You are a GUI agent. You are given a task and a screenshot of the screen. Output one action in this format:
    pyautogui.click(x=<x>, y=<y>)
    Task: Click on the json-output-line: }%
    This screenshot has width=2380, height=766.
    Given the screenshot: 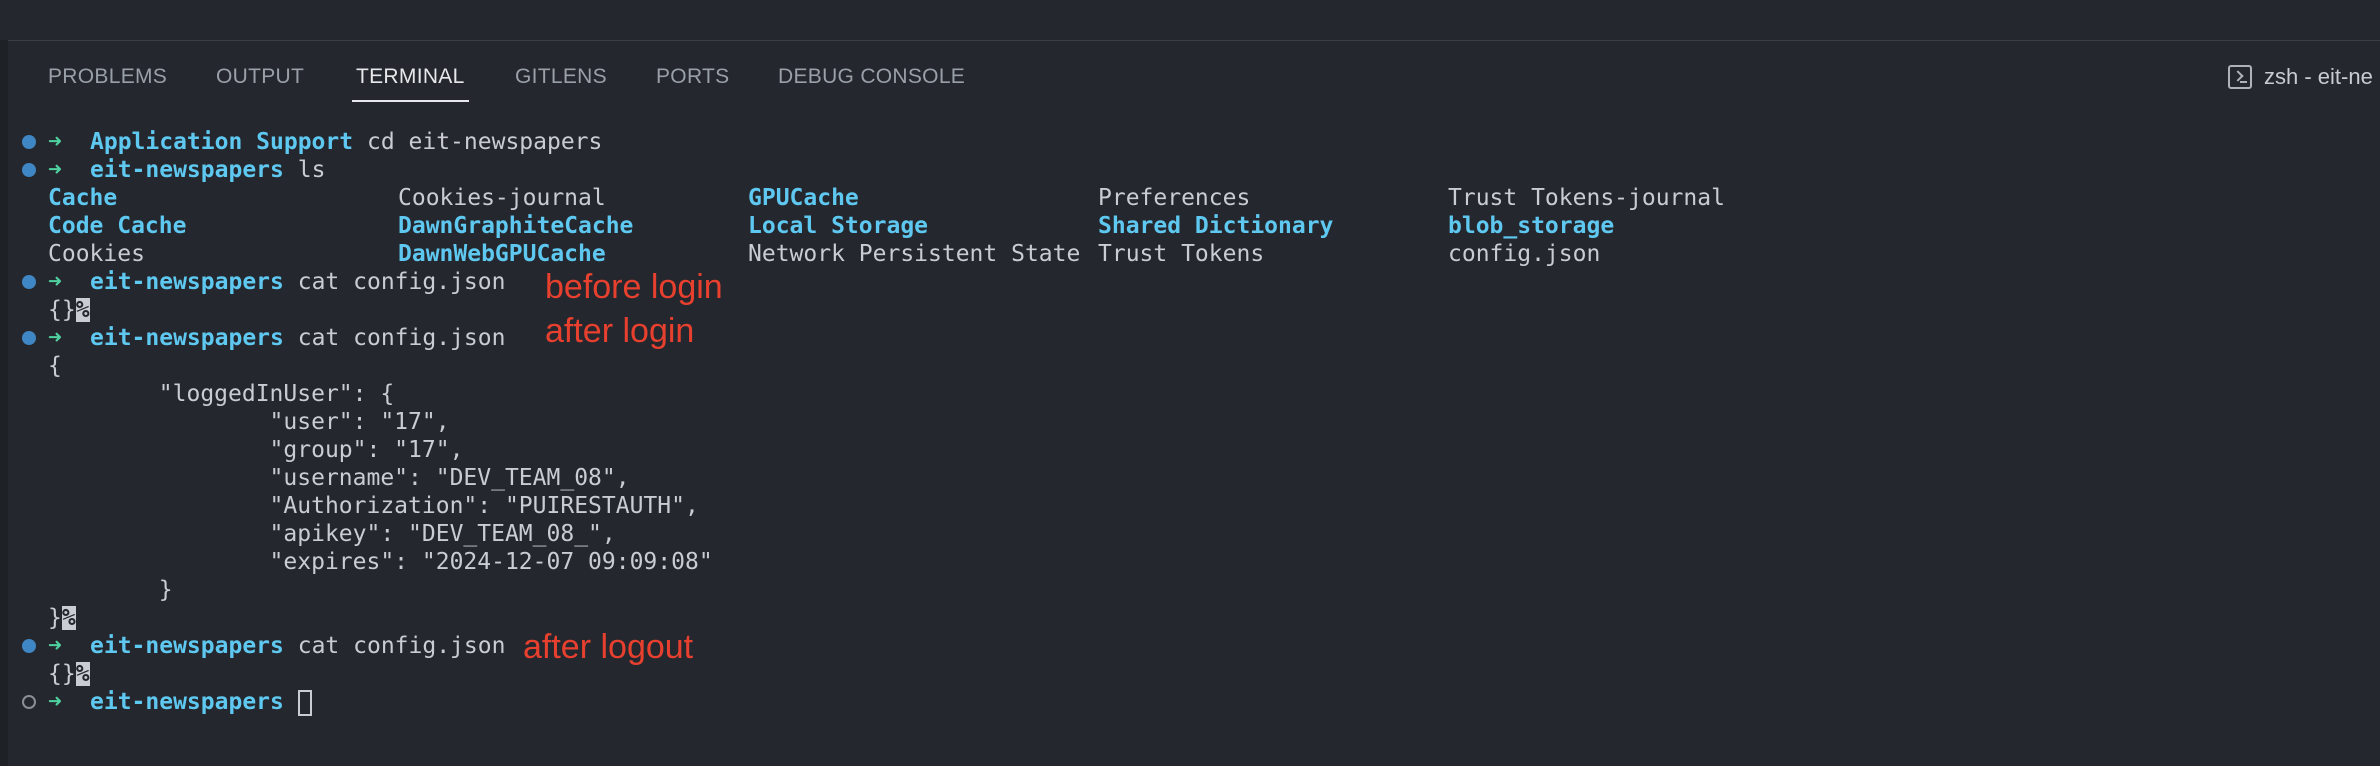 What is the action you would take?
    pyautogui.click(x=62, y=618)
    